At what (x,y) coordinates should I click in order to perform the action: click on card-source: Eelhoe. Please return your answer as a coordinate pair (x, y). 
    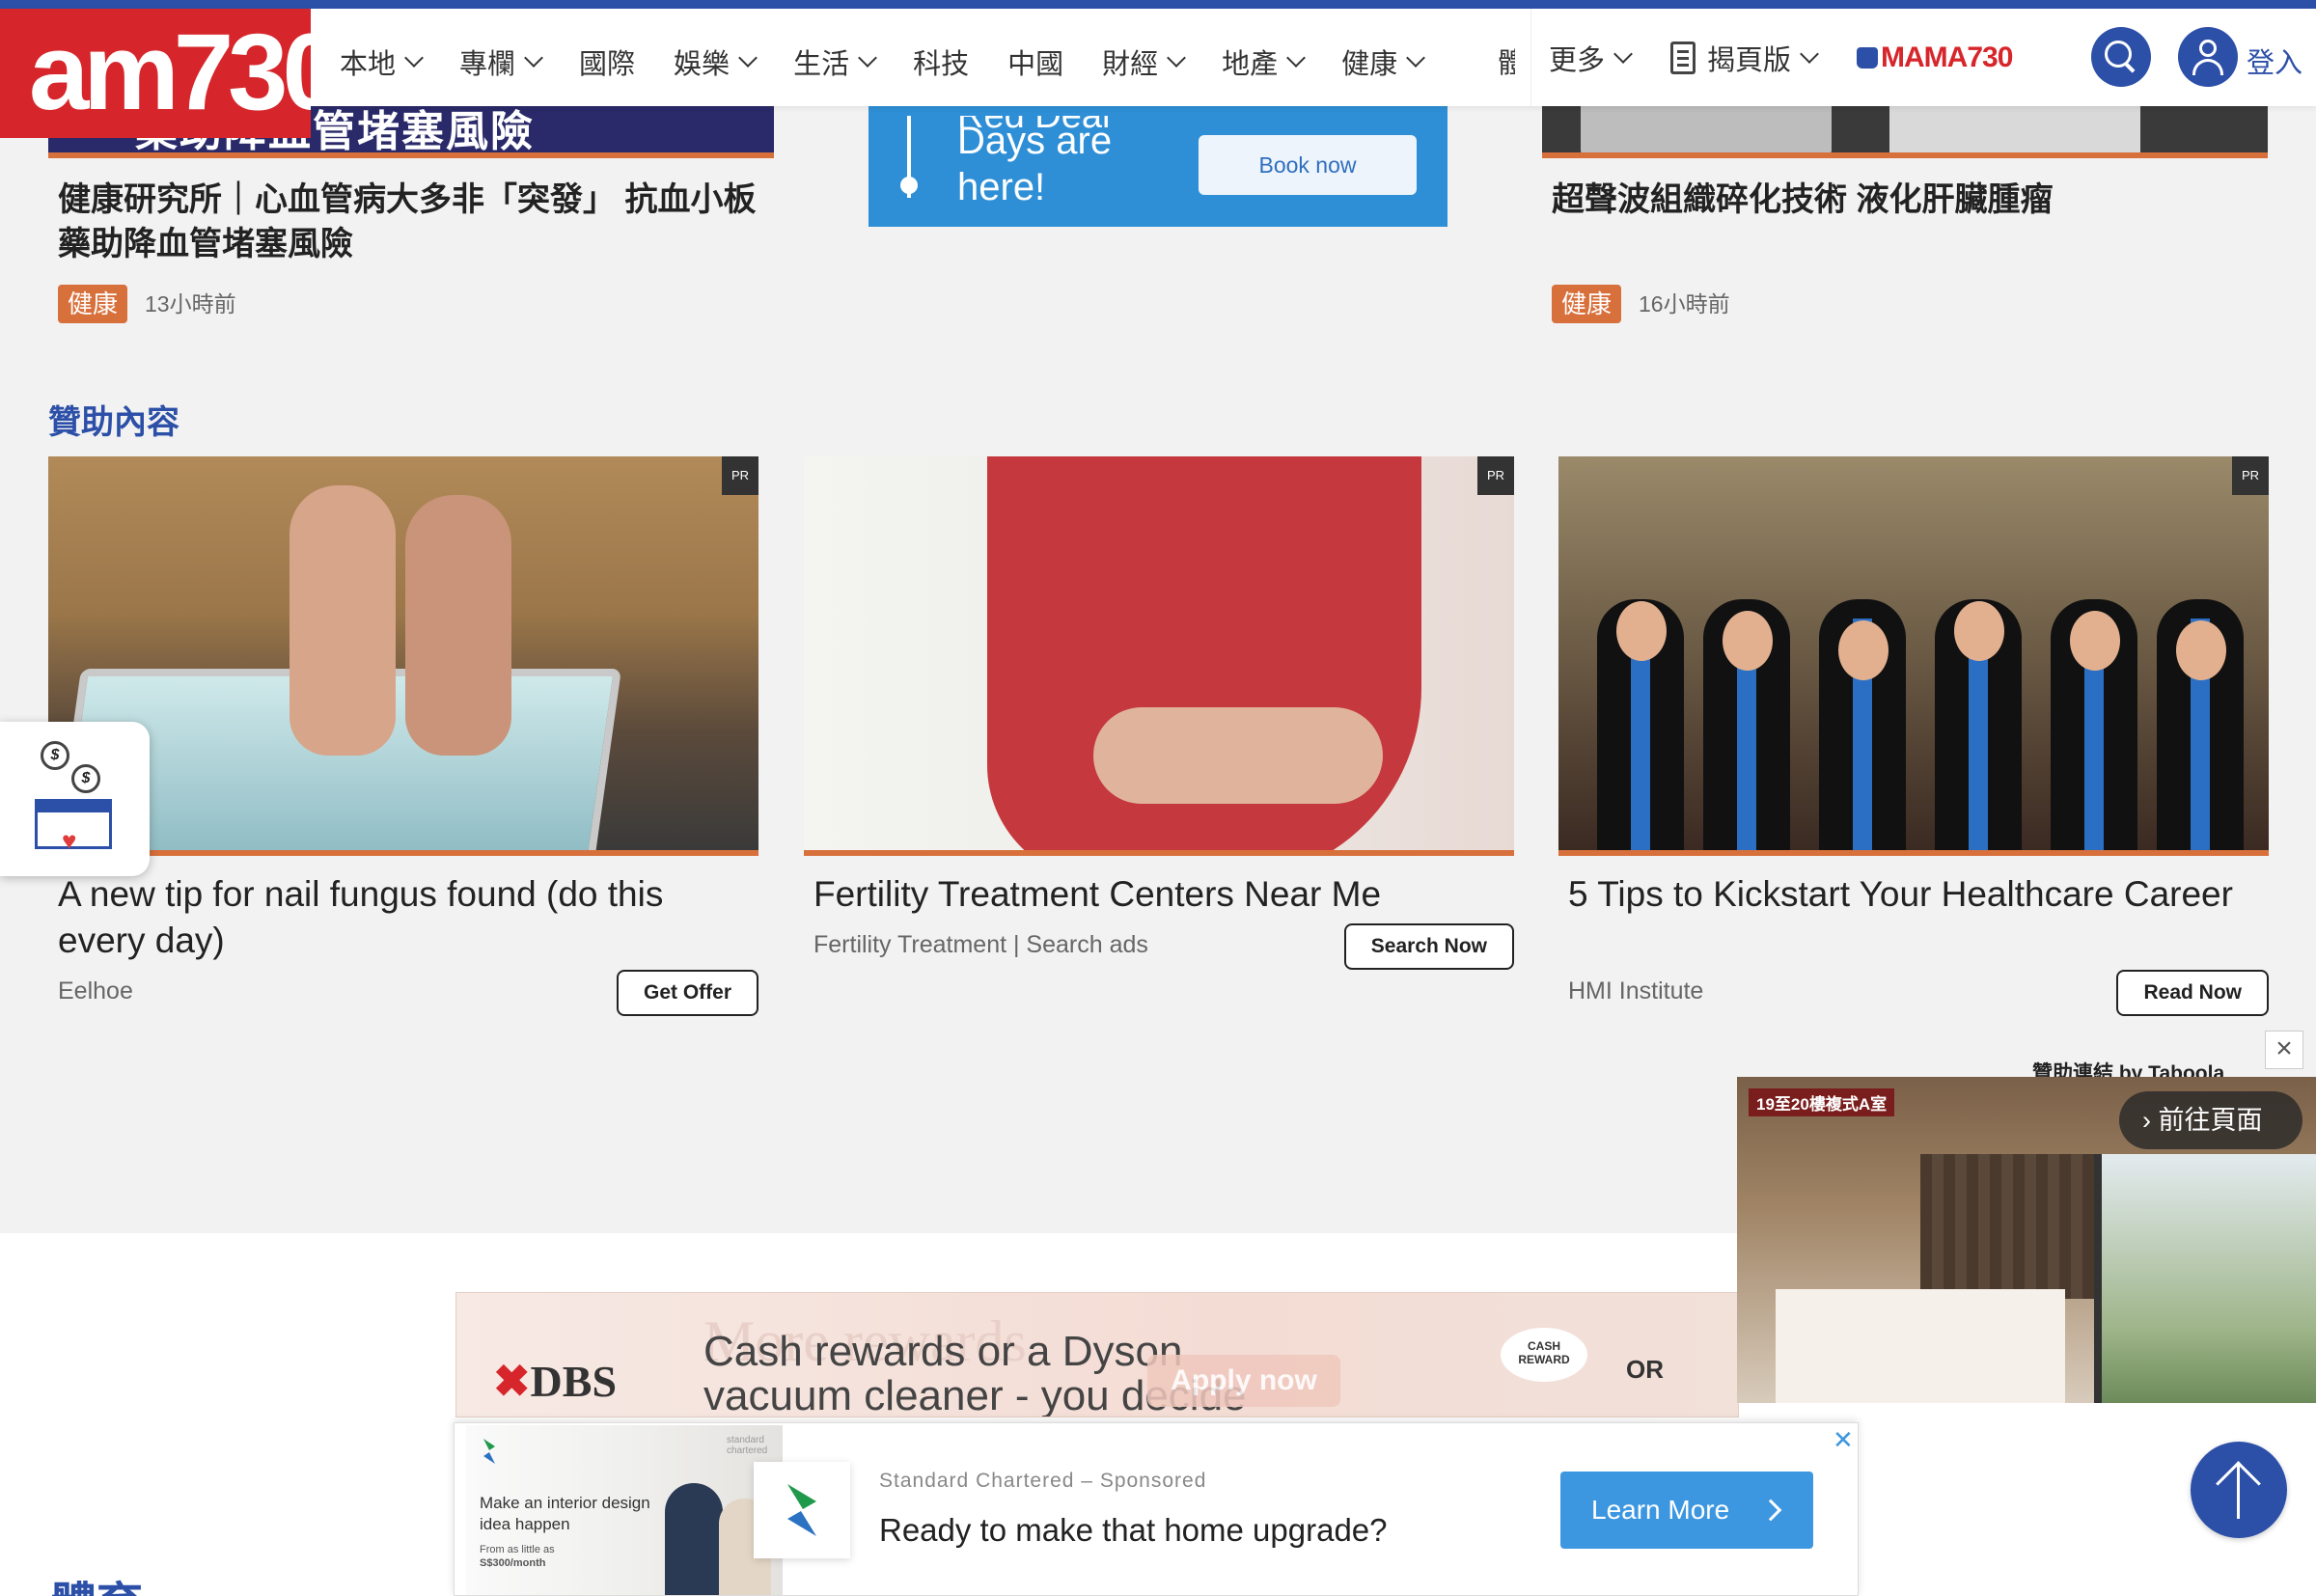
    Looking at the image, I should click on (95, 991).